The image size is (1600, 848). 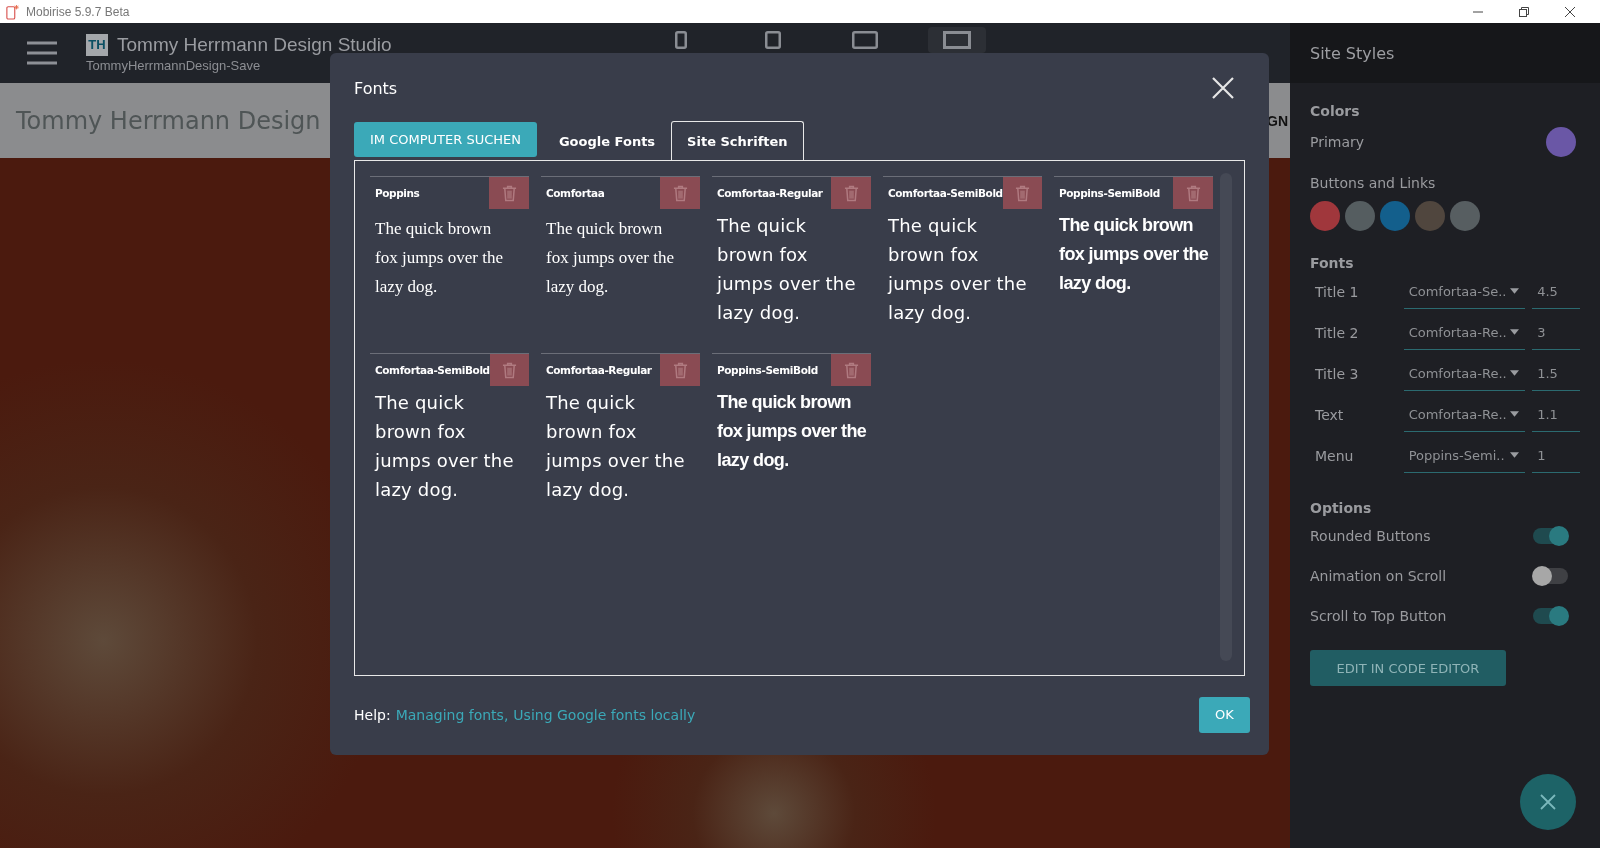 I want to click on color-label: Primary, so click(x=1337, y=142).